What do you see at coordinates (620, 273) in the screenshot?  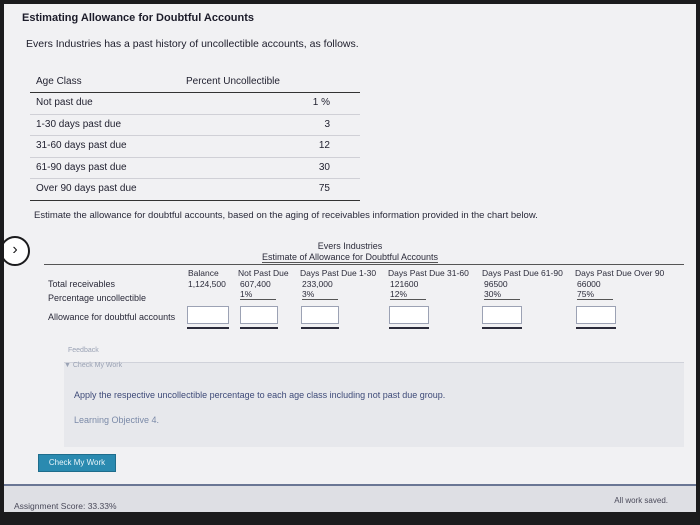 I see `col-header-over-90: Days Past Due Over 90` at bounding box center [620, 273].